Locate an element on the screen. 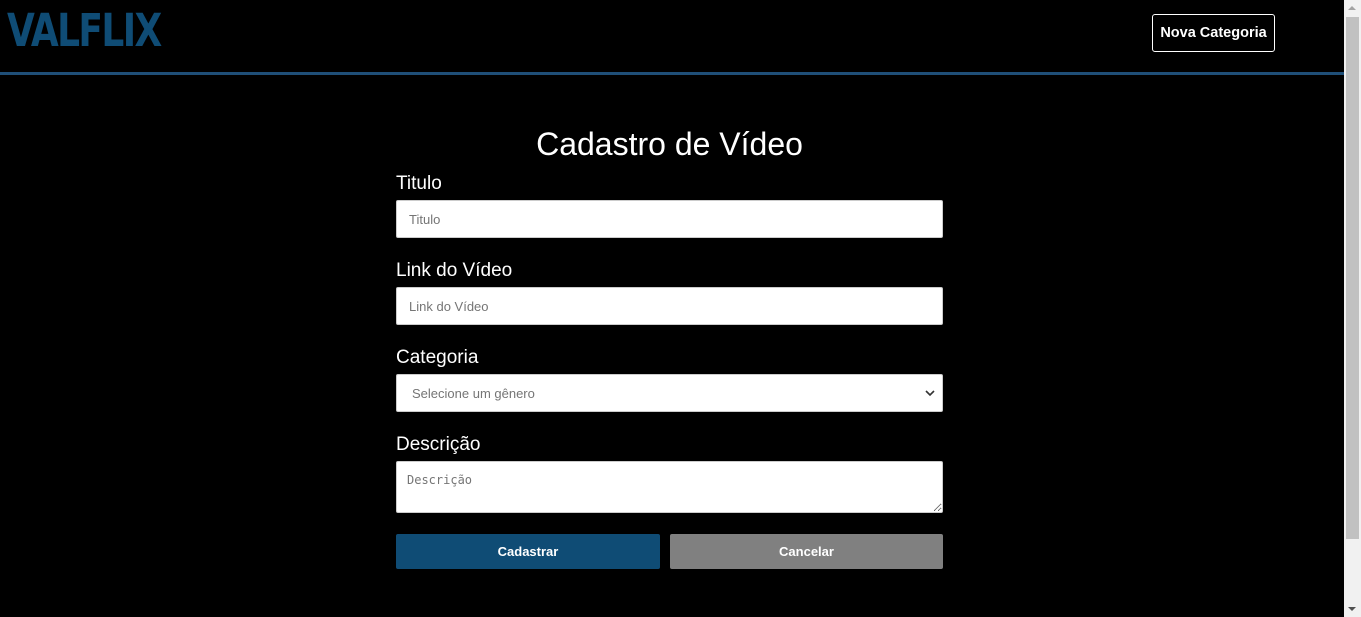 The image size is (1361, 617). chevron-down-icon is located at coordinates (930, 393).